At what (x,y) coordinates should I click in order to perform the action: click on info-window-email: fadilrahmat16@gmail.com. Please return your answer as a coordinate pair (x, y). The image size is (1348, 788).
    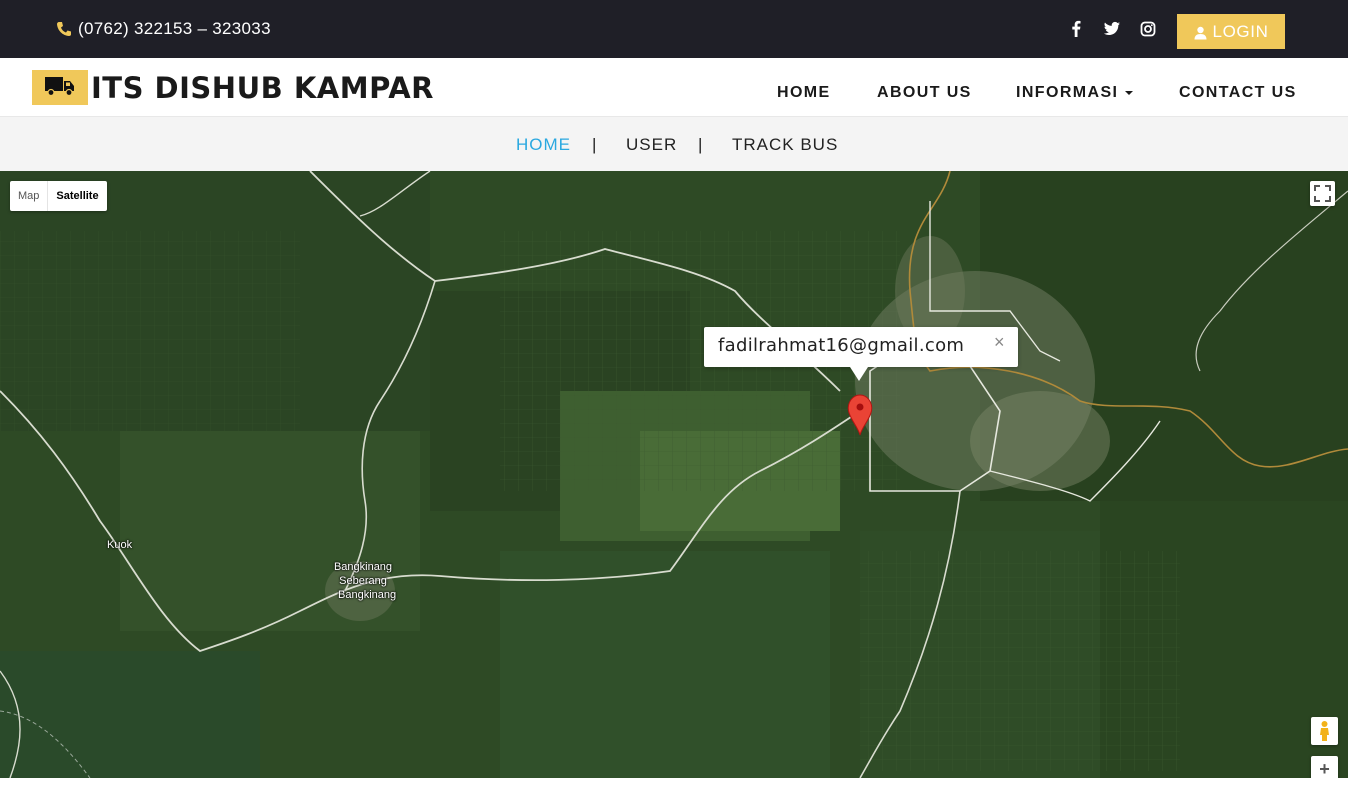
    Looking at the image, I should click on (841, 345).